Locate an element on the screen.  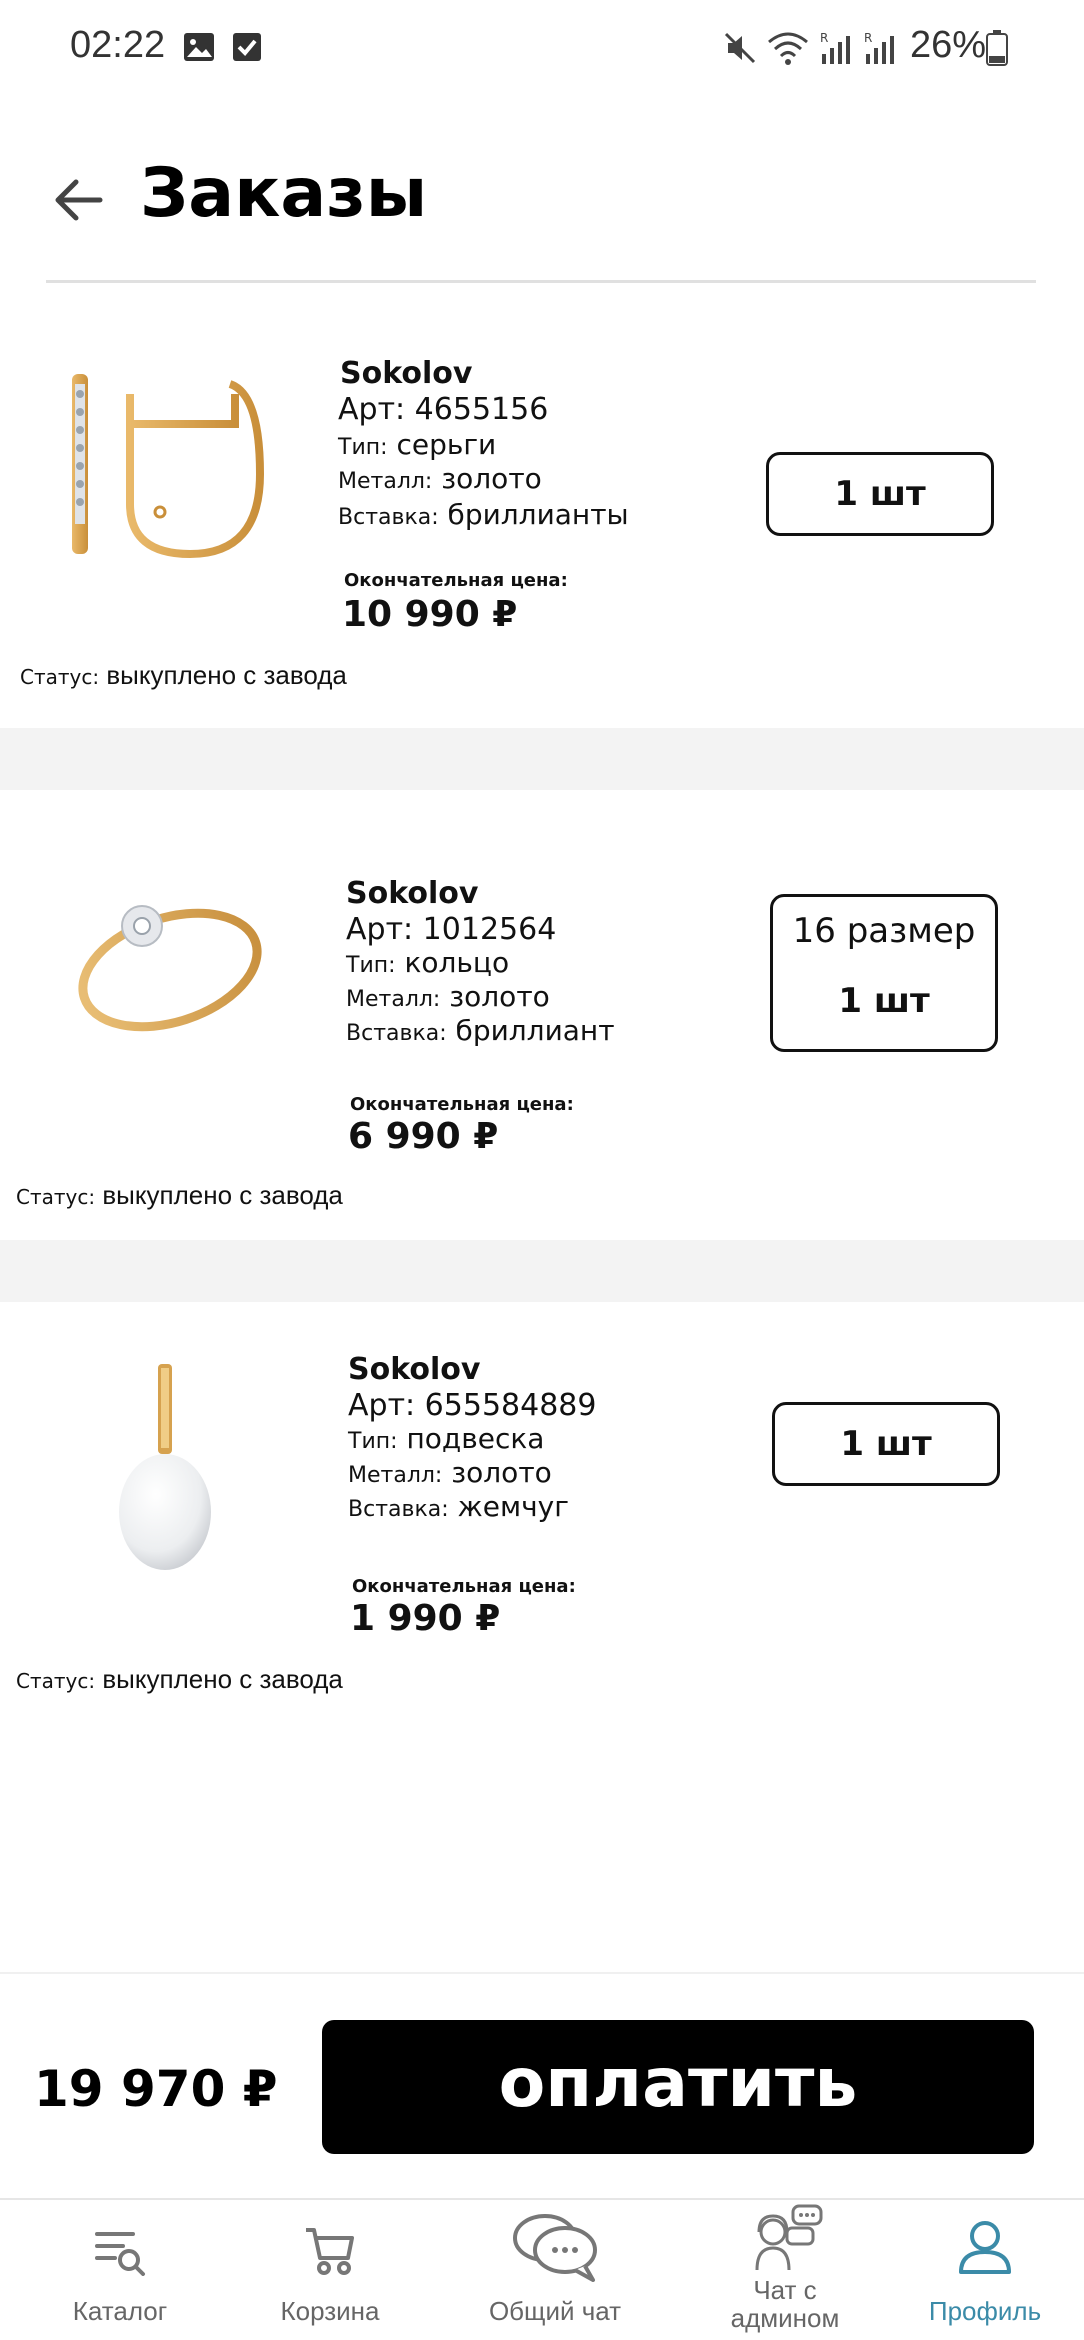
nav-catalog-label: Каталог is located at coordinates (120, 2311).